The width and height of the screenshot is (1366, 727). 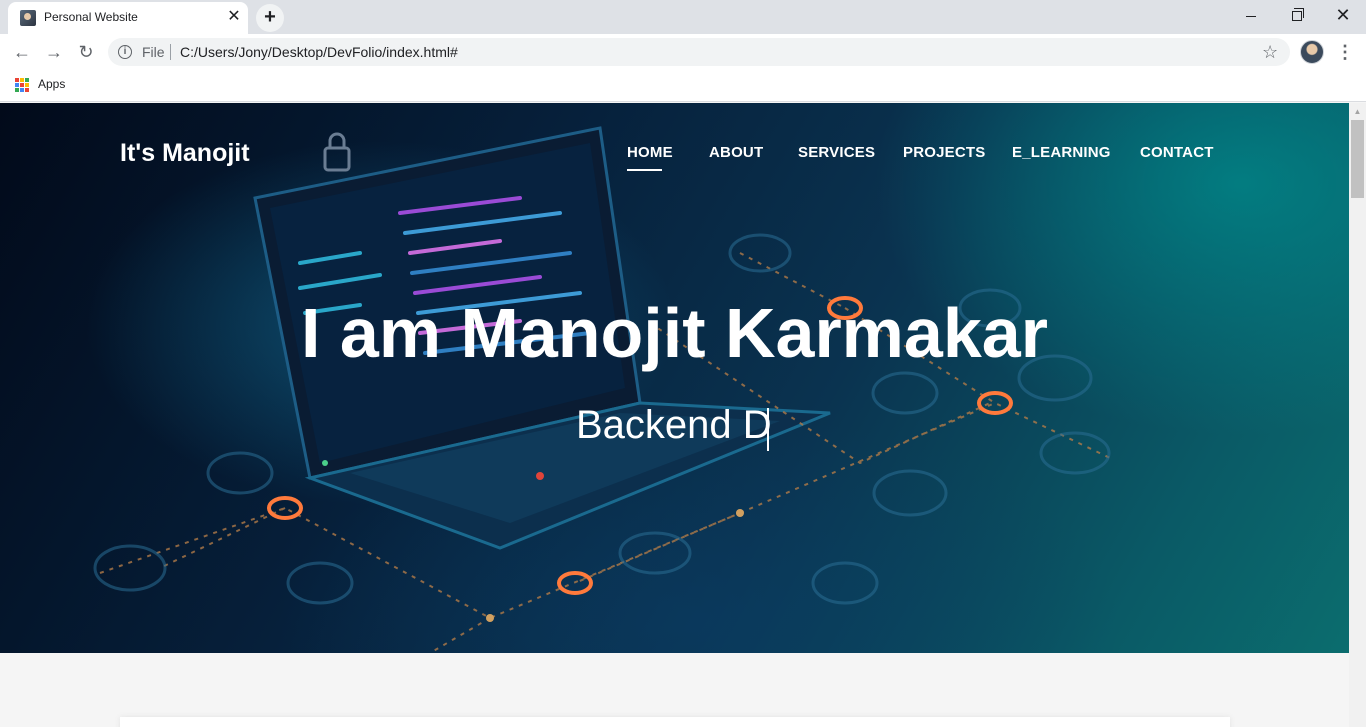 What do you see at coordinates (153, 52) in the screenshot?
I see `scheme-label: File` at bounding box center [153, 52].